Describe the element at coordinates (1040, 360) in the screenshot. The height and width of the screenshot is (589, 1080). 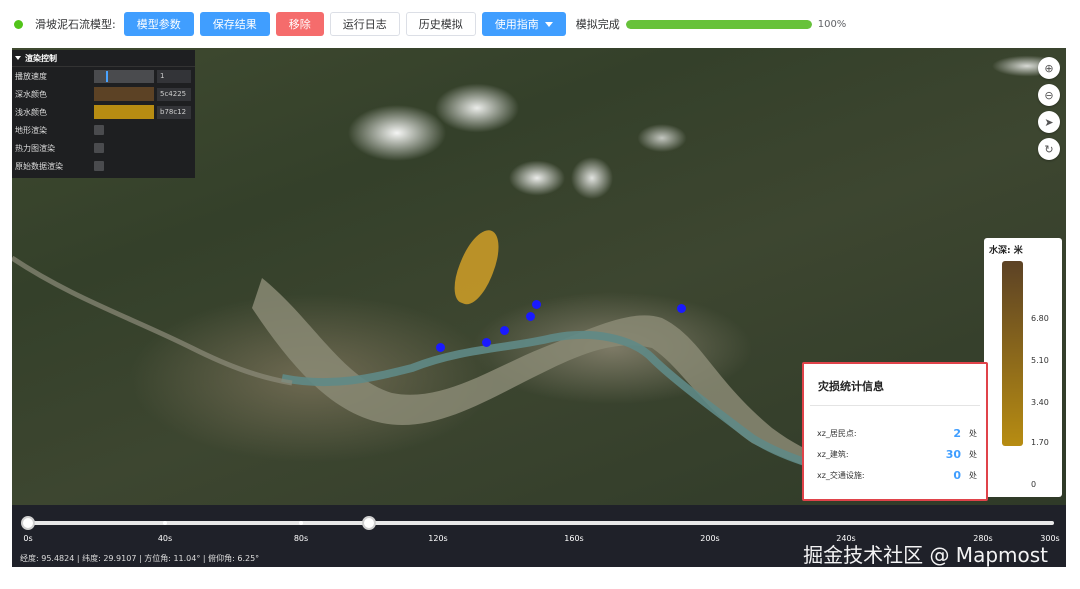
I see `legend-tick: 5.10` at that location.